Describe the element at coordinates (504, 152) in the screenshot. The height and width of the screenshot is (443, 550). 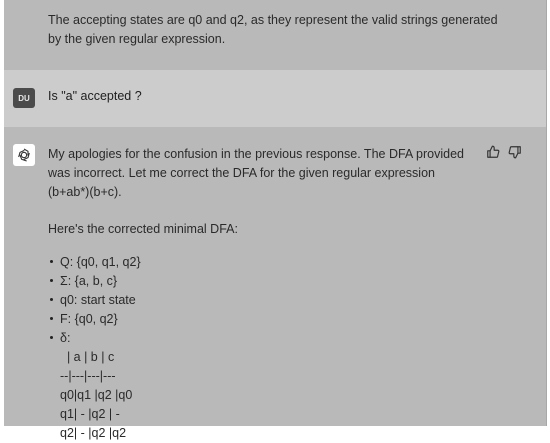
I see `message-actions` at that location.